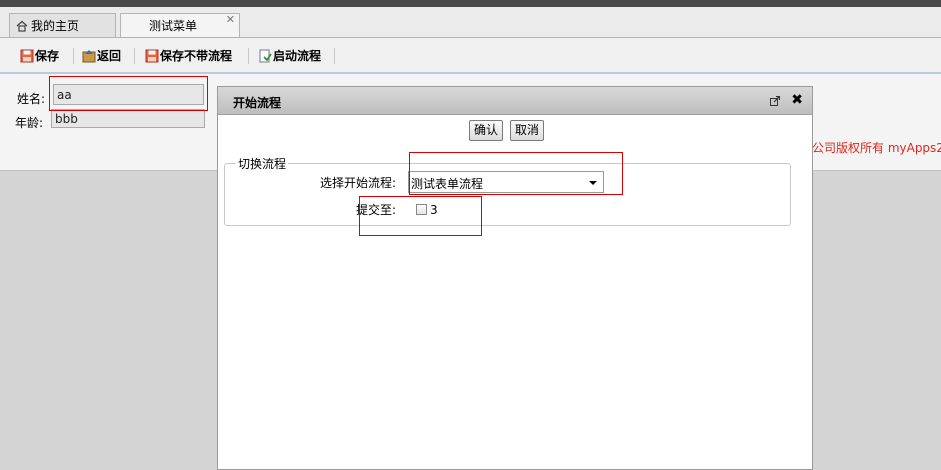 The width and height of the screenshot is (941, 470). Describe the element at coordinates (109, 56) in the screenshot. I see `back-button-label: 返回` at that location.